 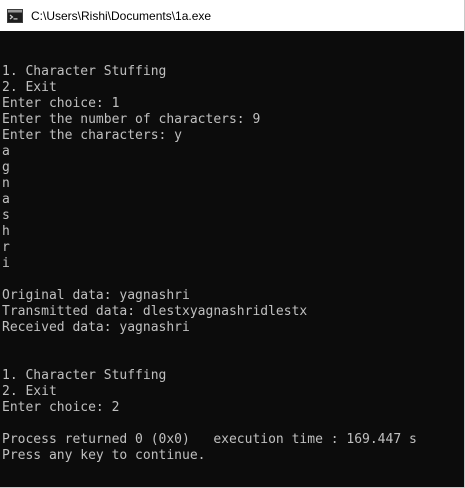 What do you see at coordinates (92, 135) in the screenshot?
I see `console-line: Enter the characters: y` at bounding box center [92, 135].